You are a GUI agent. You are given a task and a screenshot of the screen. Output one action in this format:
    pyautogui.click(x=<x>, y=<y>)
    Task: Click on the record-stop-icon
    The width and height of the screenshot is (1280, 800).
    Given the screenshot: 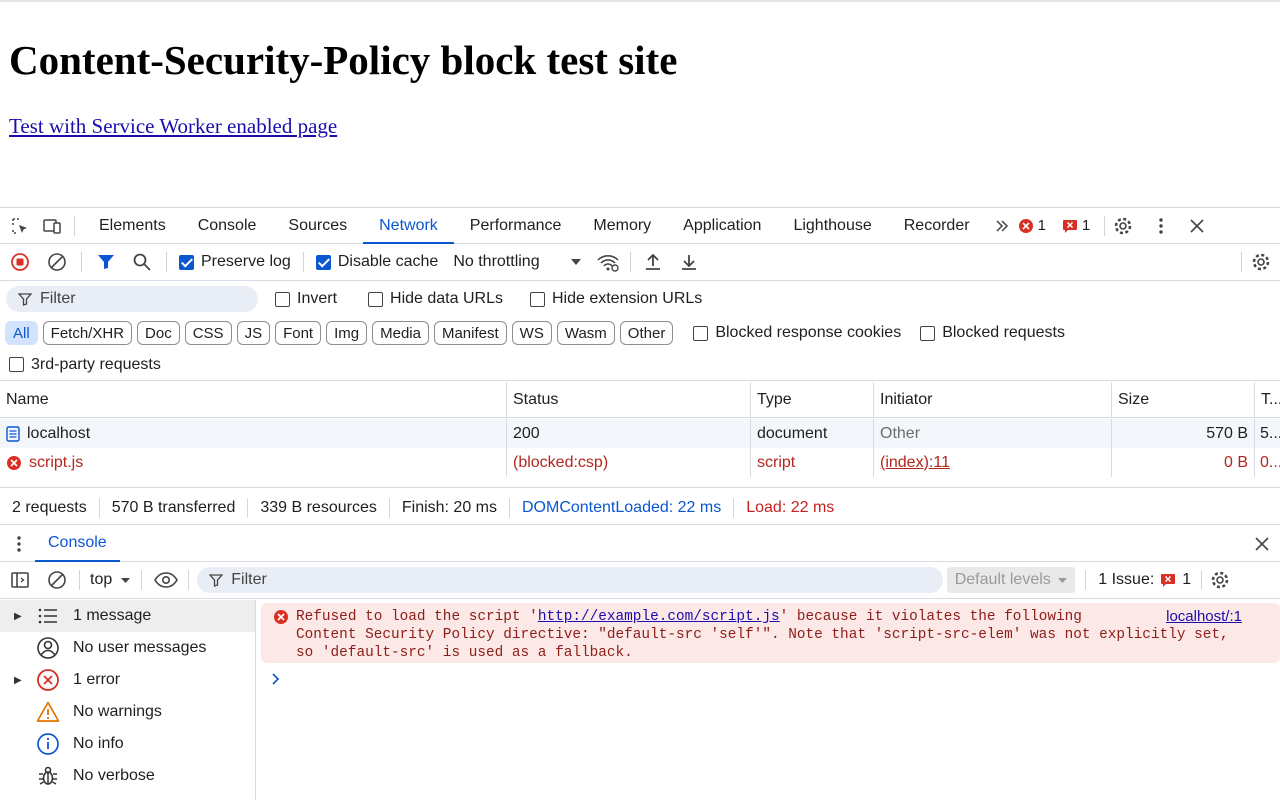 What is the action you would take?
    pyautogui.click(x=20, y=262)
    